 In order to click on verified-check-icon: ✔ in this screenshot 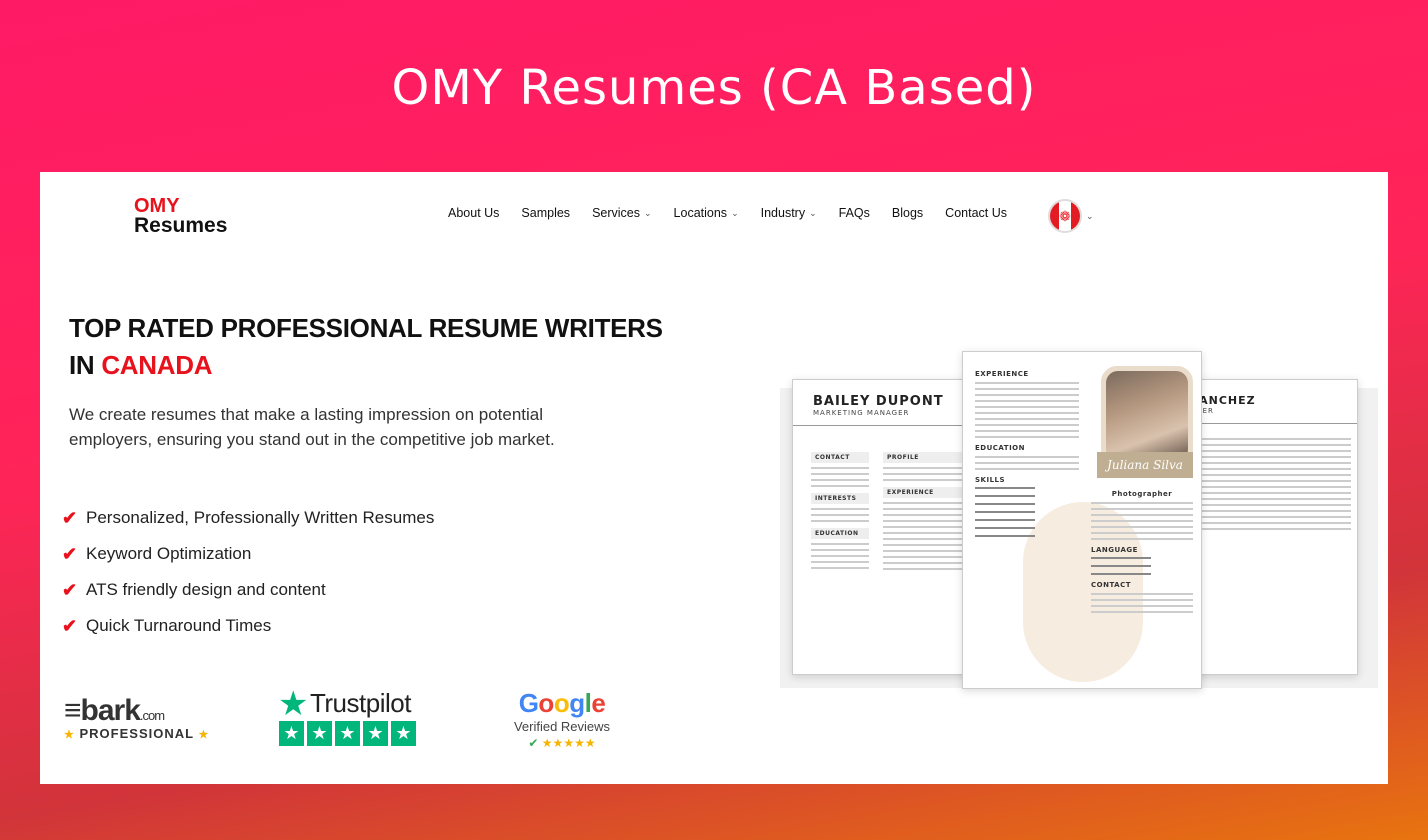, I will do `click(533, 743)`.